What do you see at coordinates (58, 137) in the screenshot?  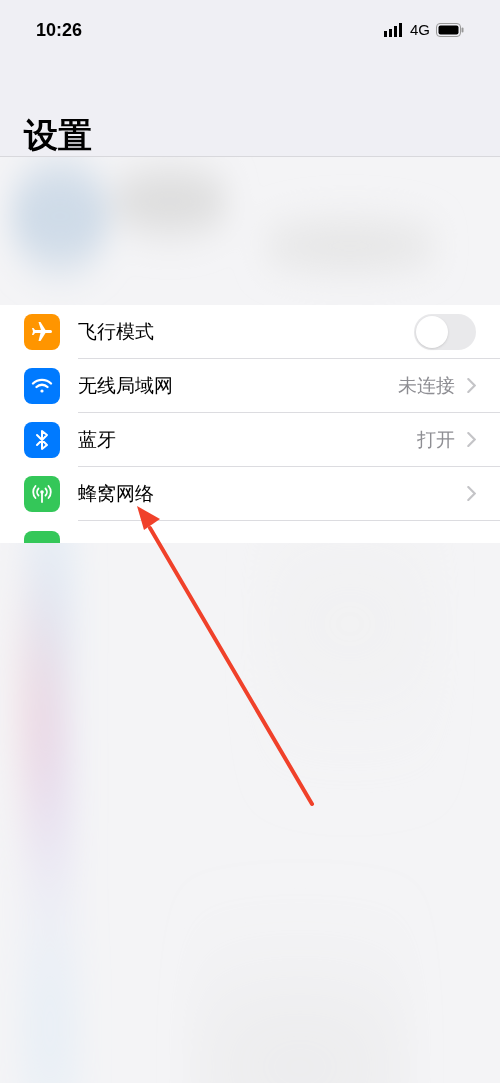 I see `page-title: 设置` at bounding box center [58, 137].